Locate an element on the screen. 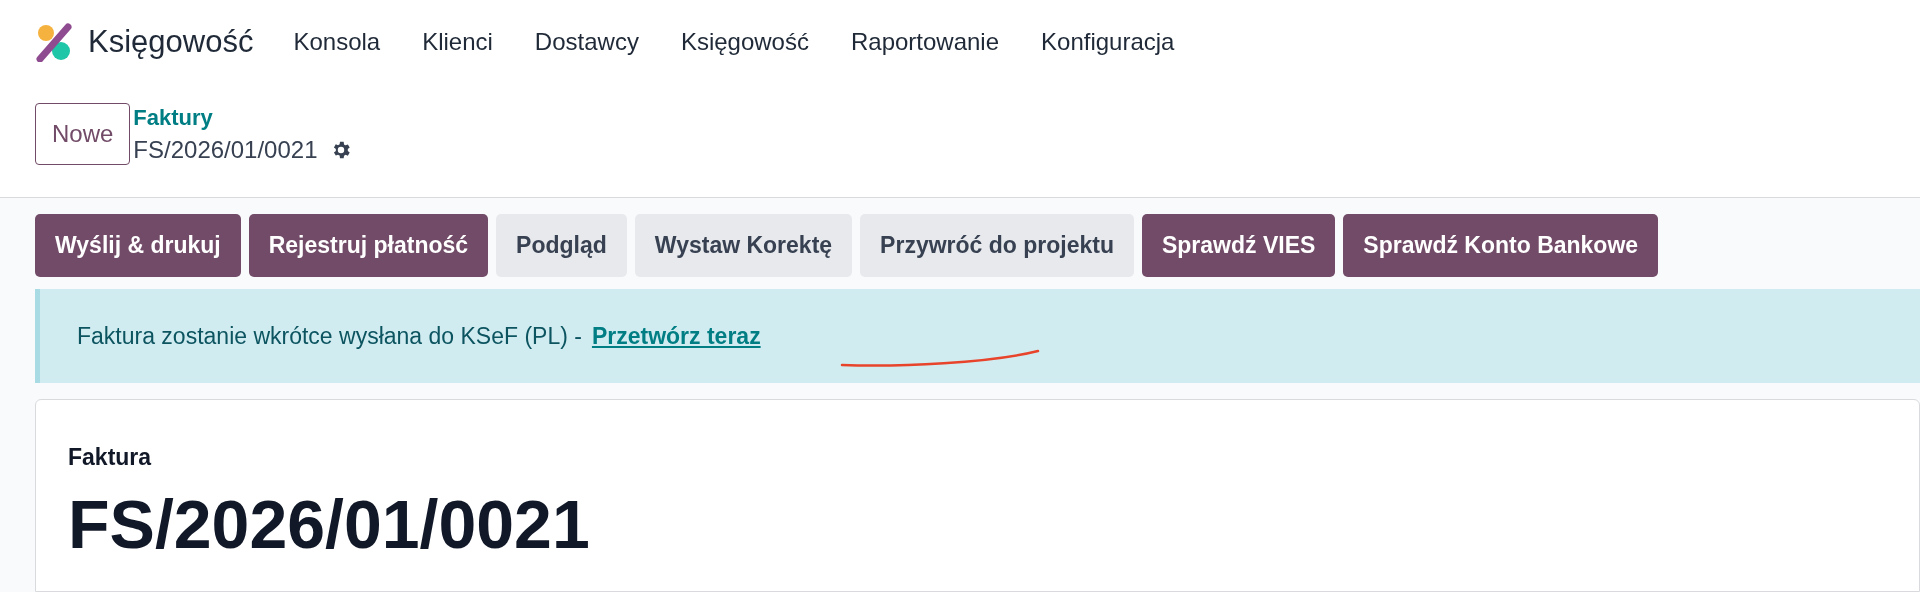 The height and width of the screenshot is (592, 1920). menu-item: Raportowanie is located at coordinates (925, 42).